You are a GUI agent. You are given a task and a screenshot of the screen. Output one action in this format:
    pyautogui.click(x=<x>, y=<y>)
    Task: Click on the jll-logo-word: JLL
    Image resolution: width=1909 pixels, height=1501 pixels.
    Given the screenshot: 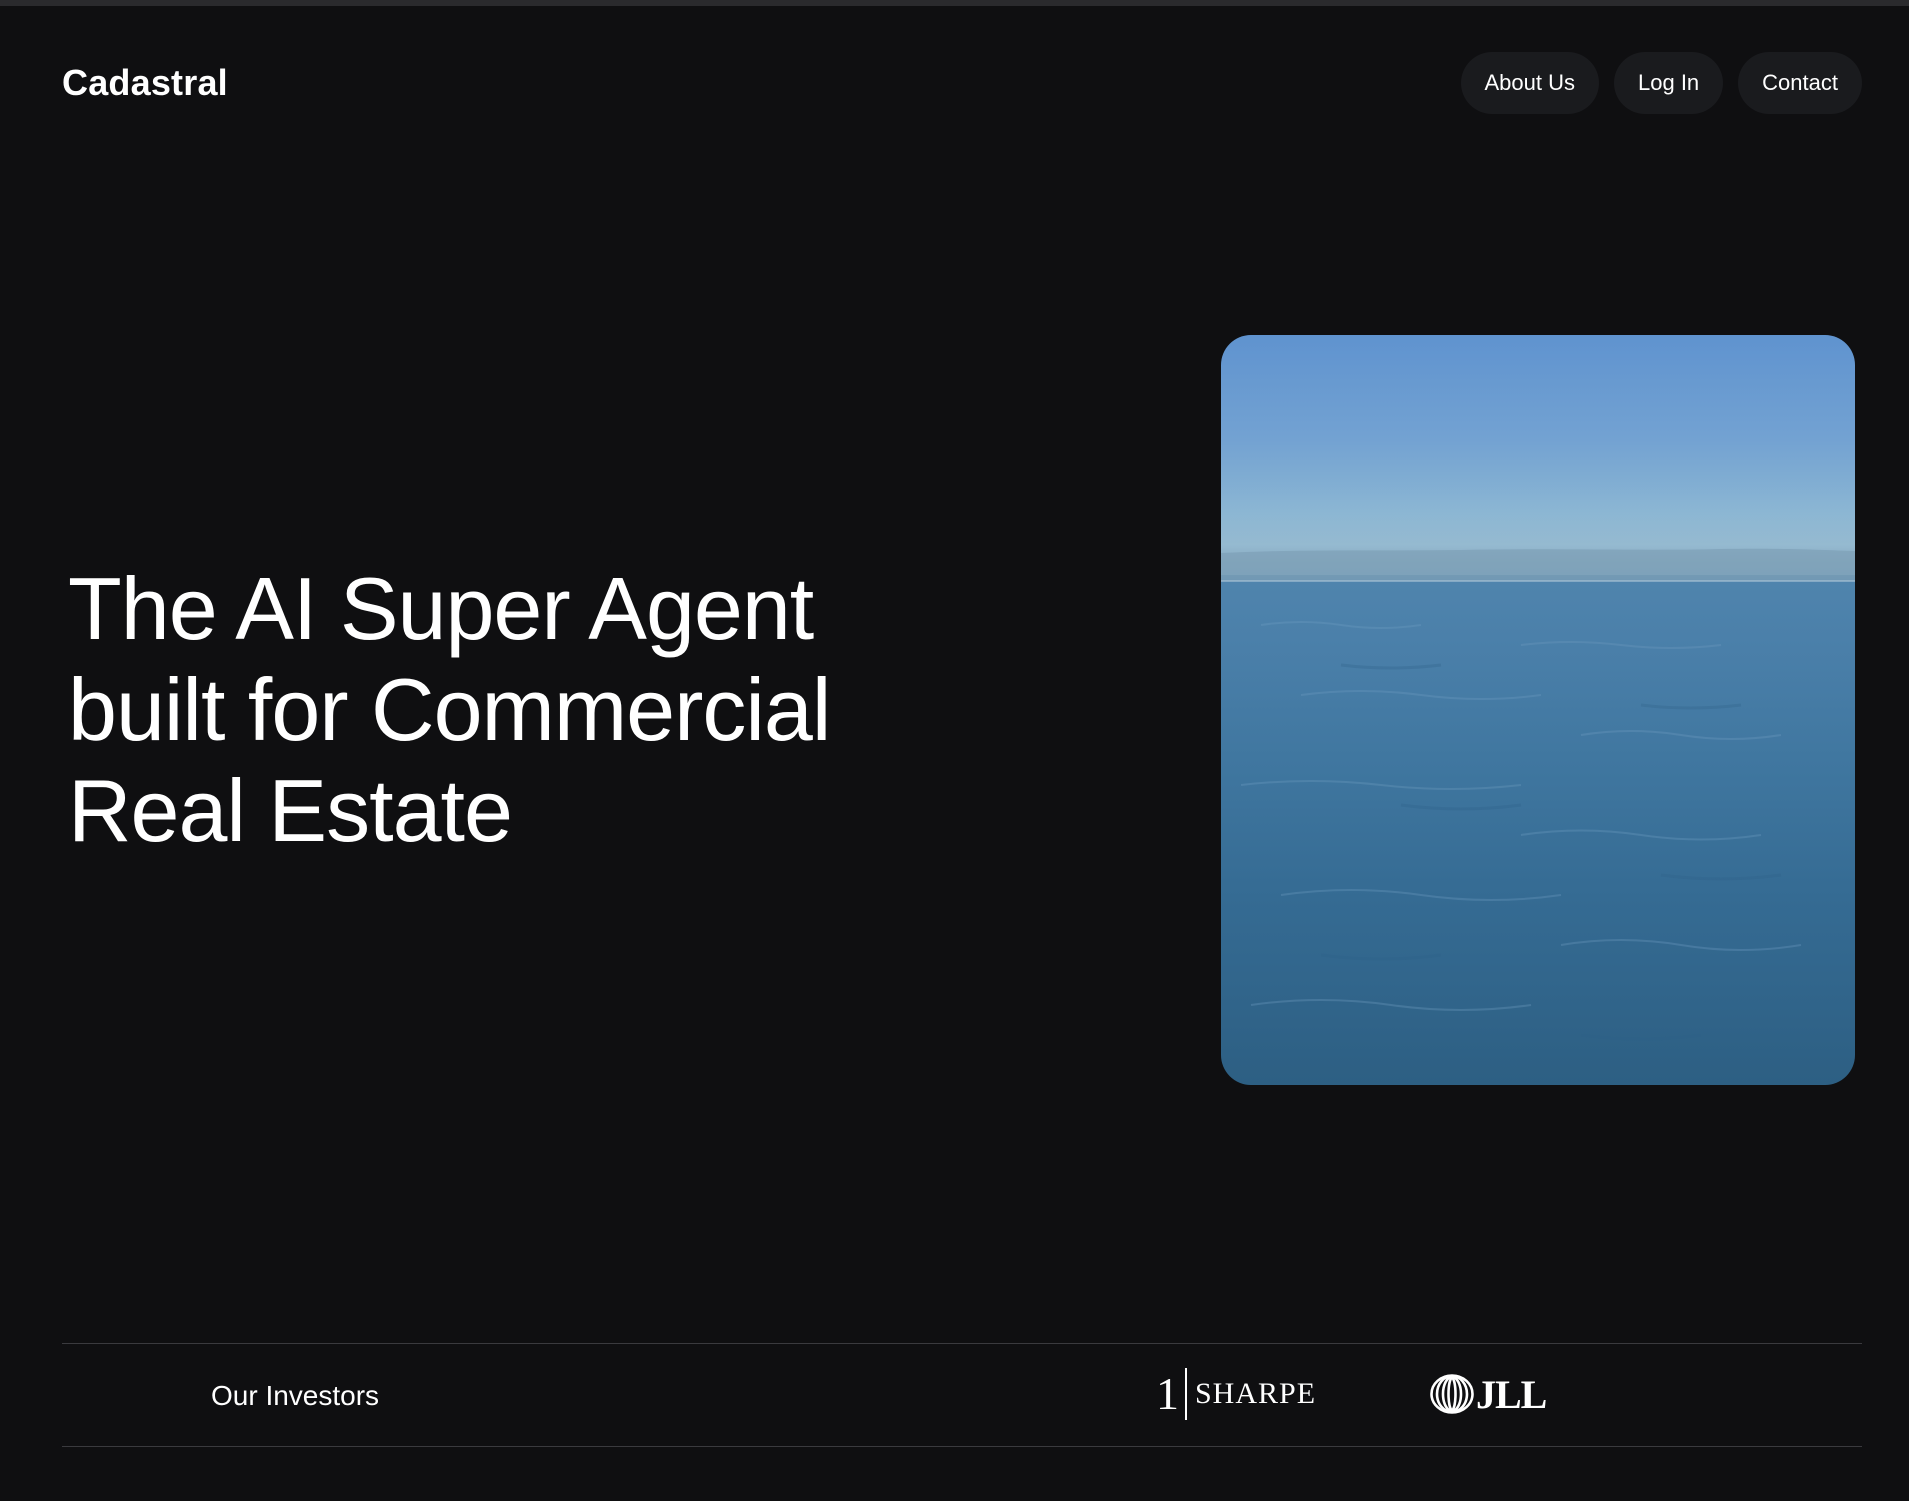 What is the action you would take?
    pyautogui.click(x=1511, y=1394)
    